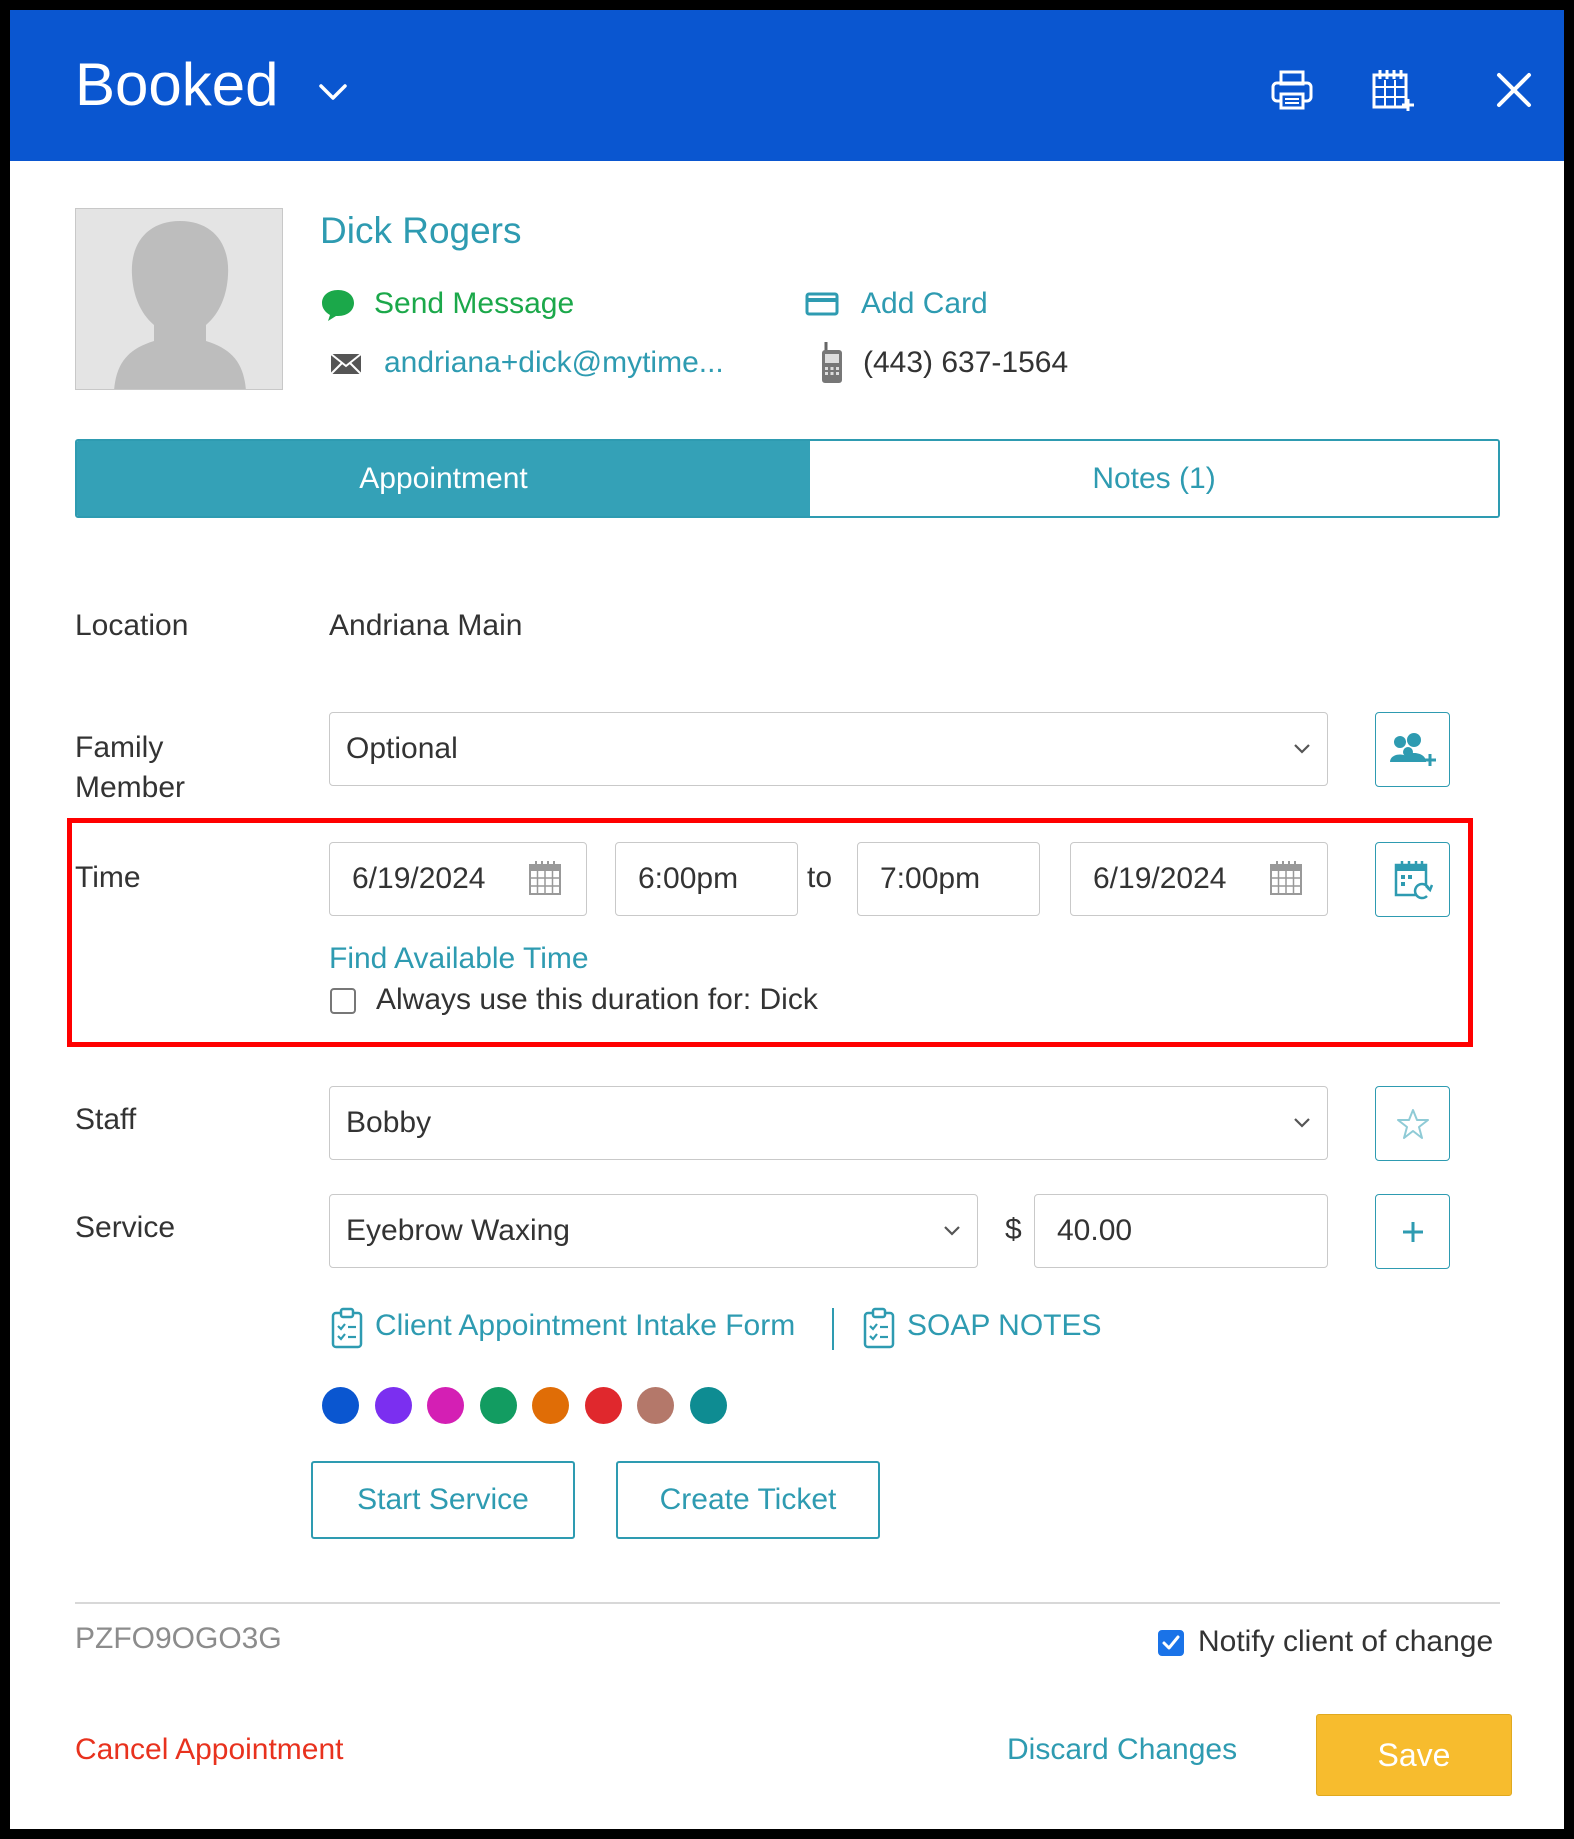 Image resolution: width=1574 pixels, height=1839 pixels. Describe the element at coordinates (820, 877) in the screenshot. I see `to-label: to` at that location.